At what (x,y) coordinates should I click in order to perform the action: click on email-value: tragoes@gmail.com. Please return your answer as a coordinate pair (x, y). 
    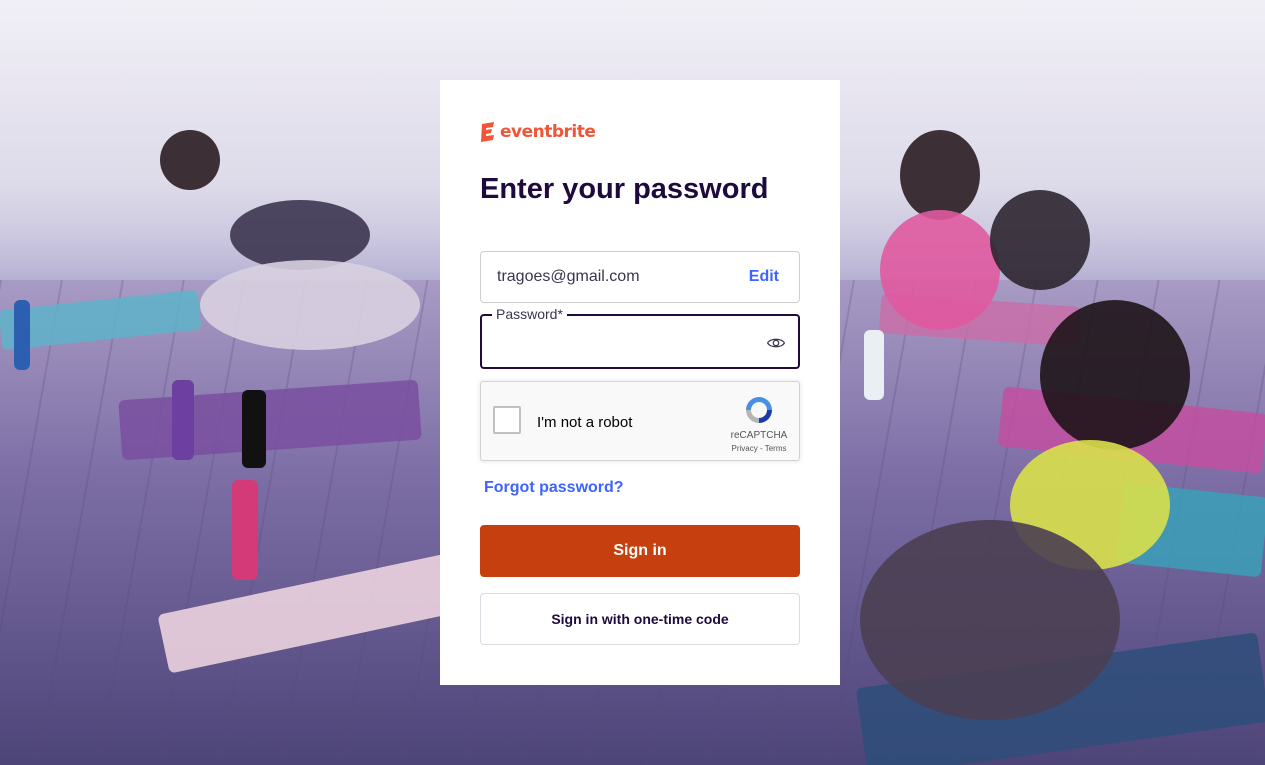
    Looking at the image, I should click on (568, 276).